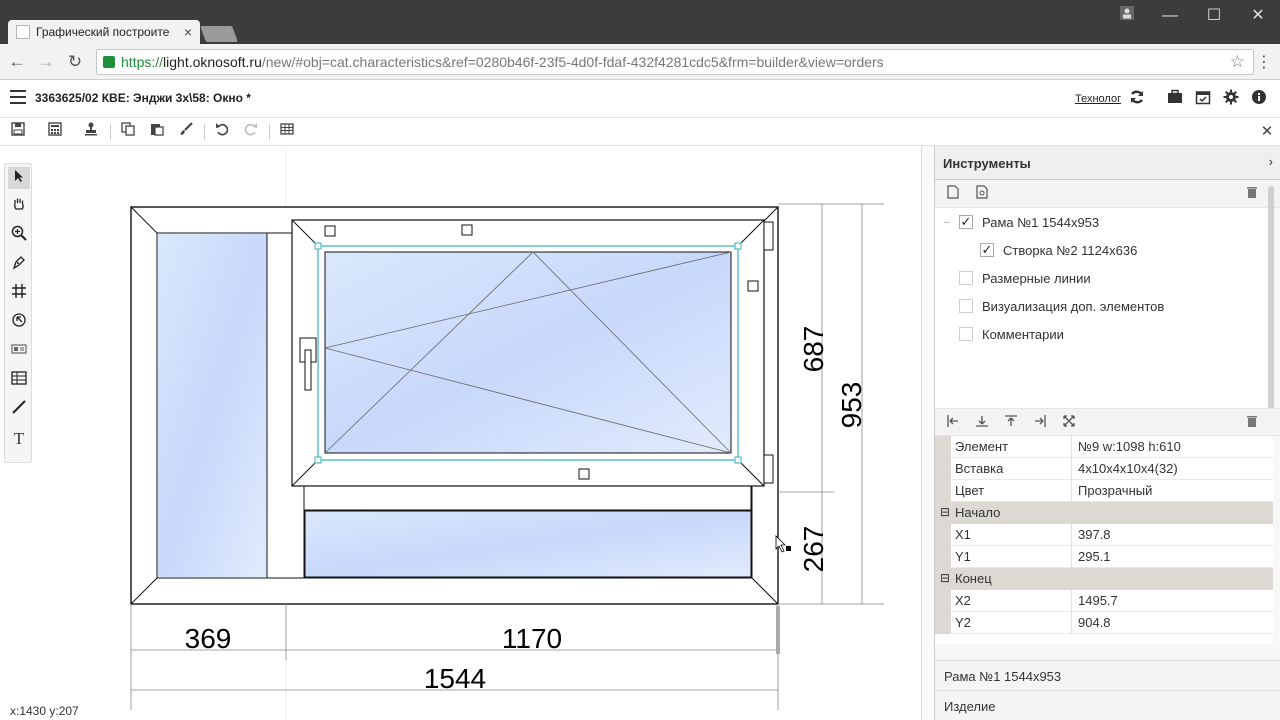 The width and height of the screenshot is (1280, 720). Describe the element at coordinates (212, 405) in the screenshot. I see `left-glass-pane` at that location.